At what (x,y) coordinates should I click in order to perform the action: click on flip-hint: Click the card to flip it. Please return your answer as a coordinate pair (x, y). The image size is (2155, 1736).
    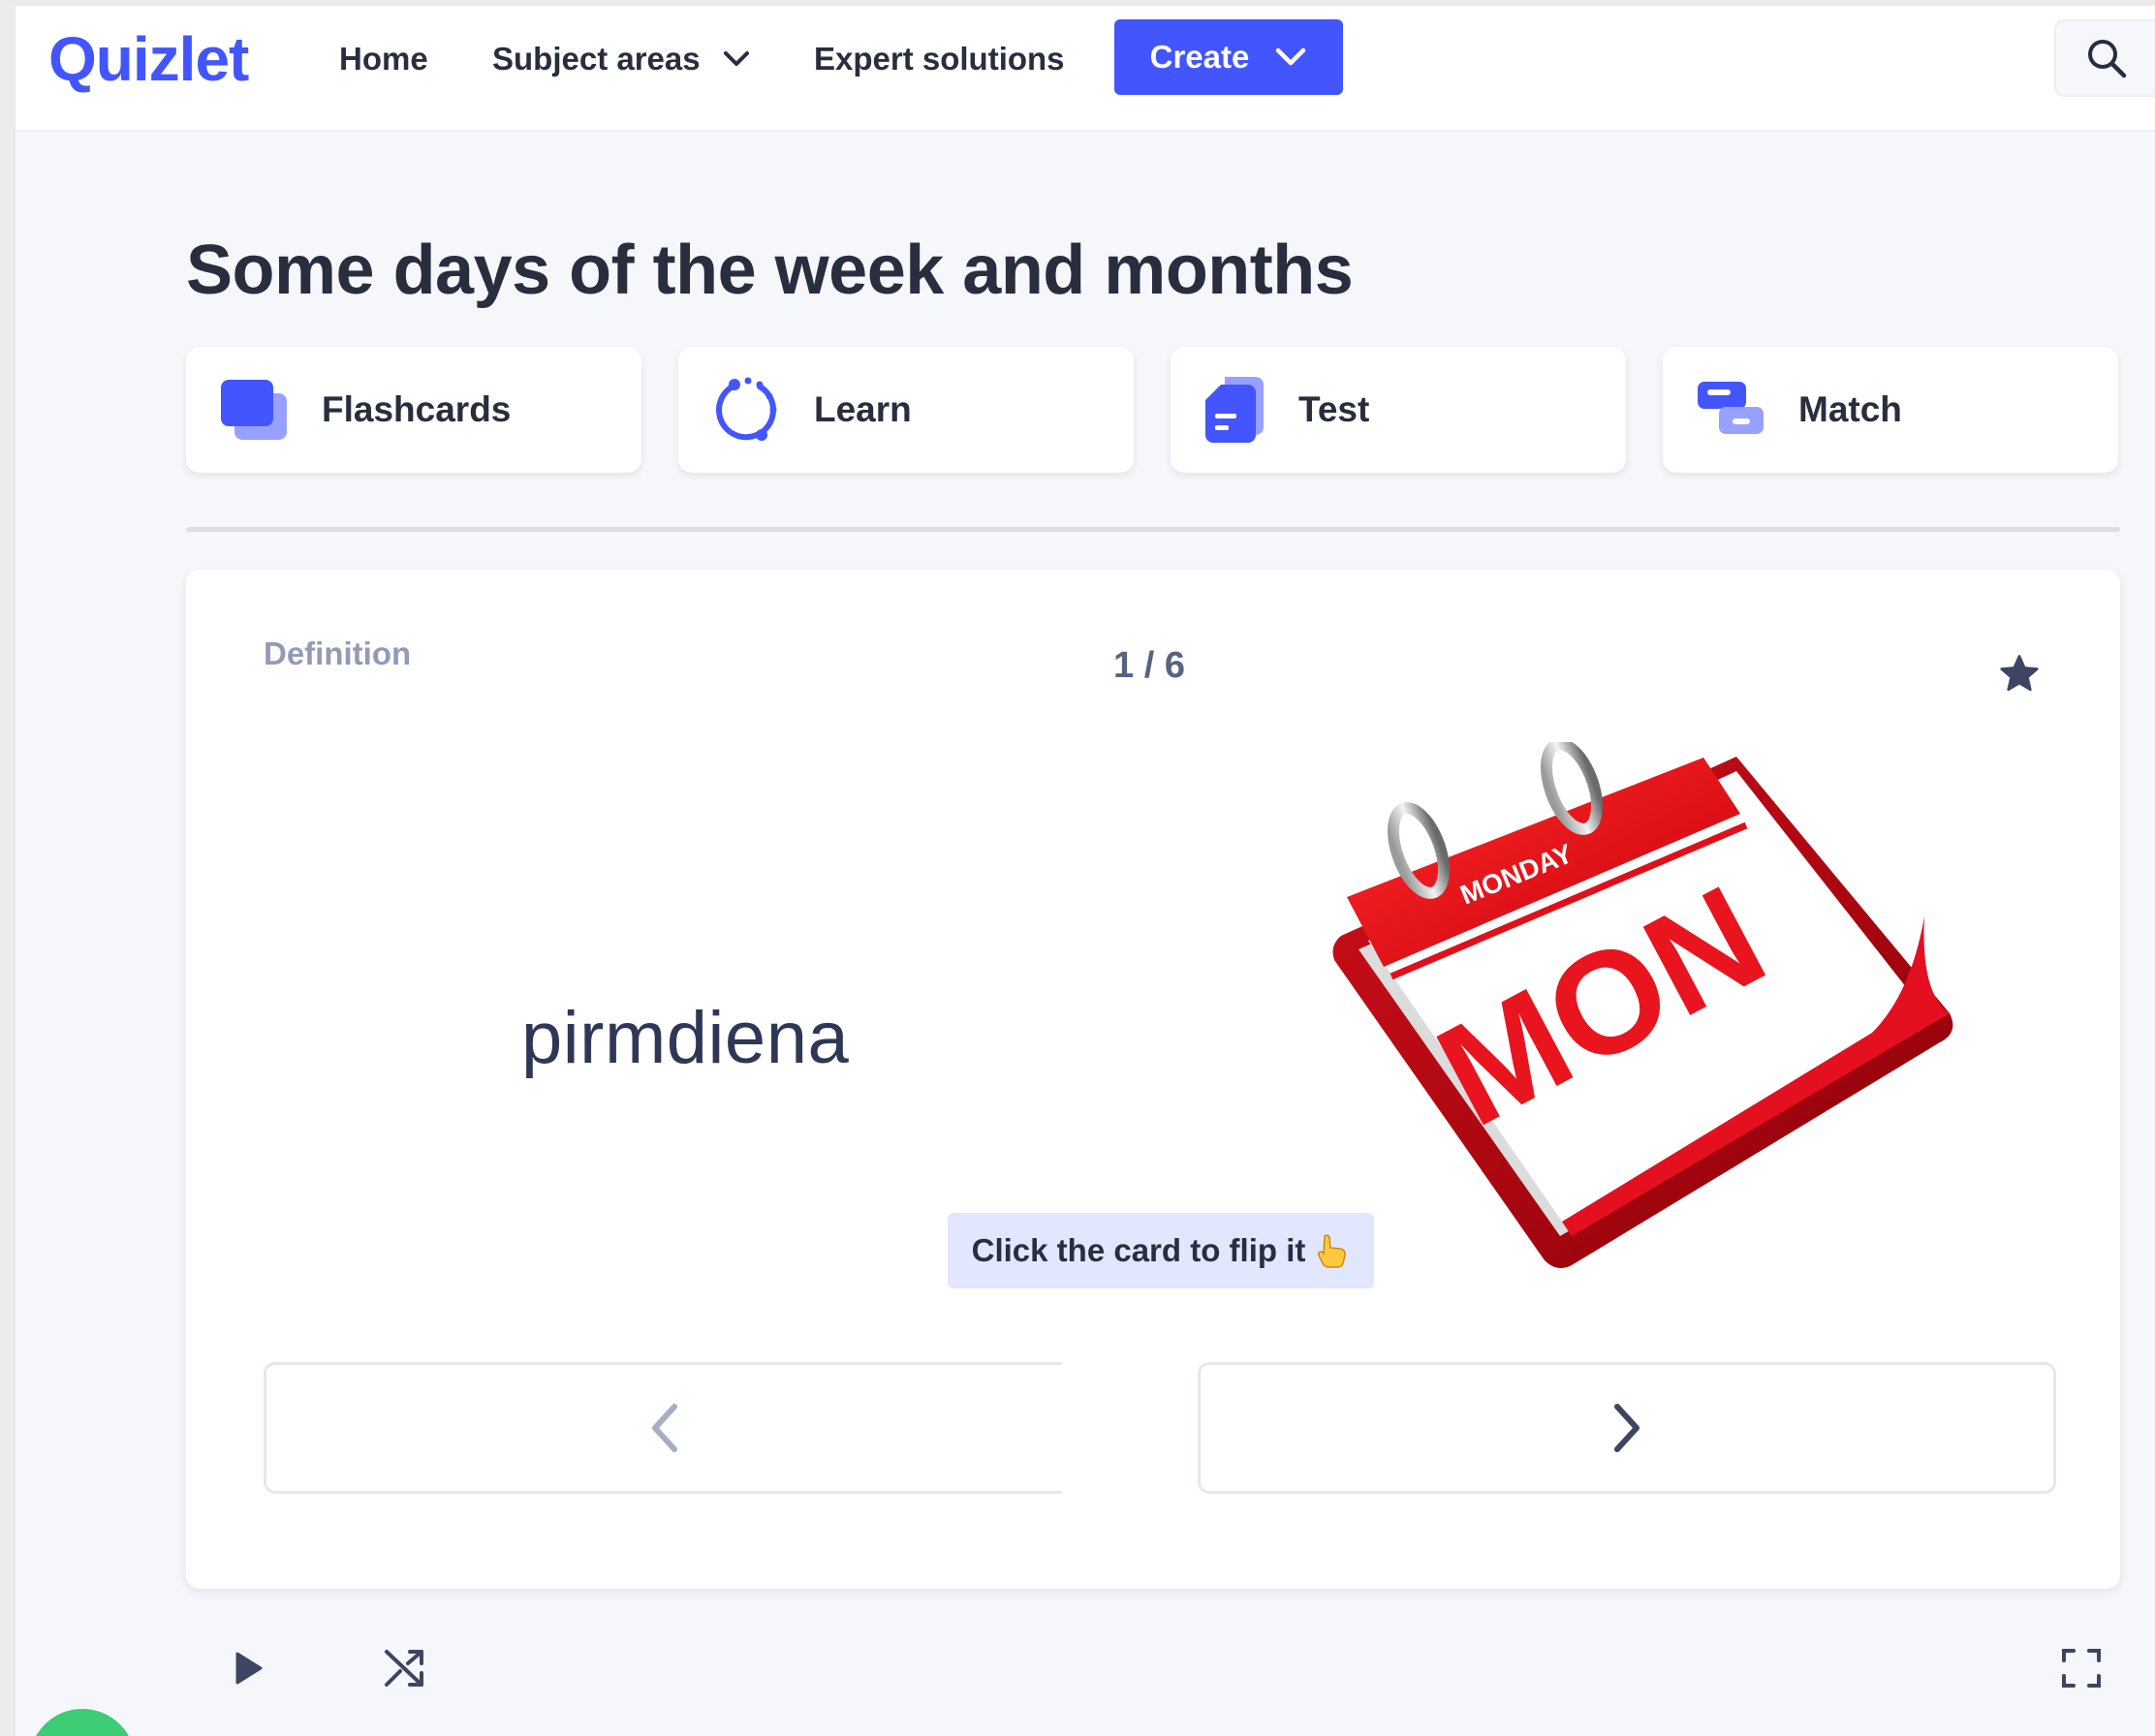
    Looking at the image, I should click on (1161, 1250).